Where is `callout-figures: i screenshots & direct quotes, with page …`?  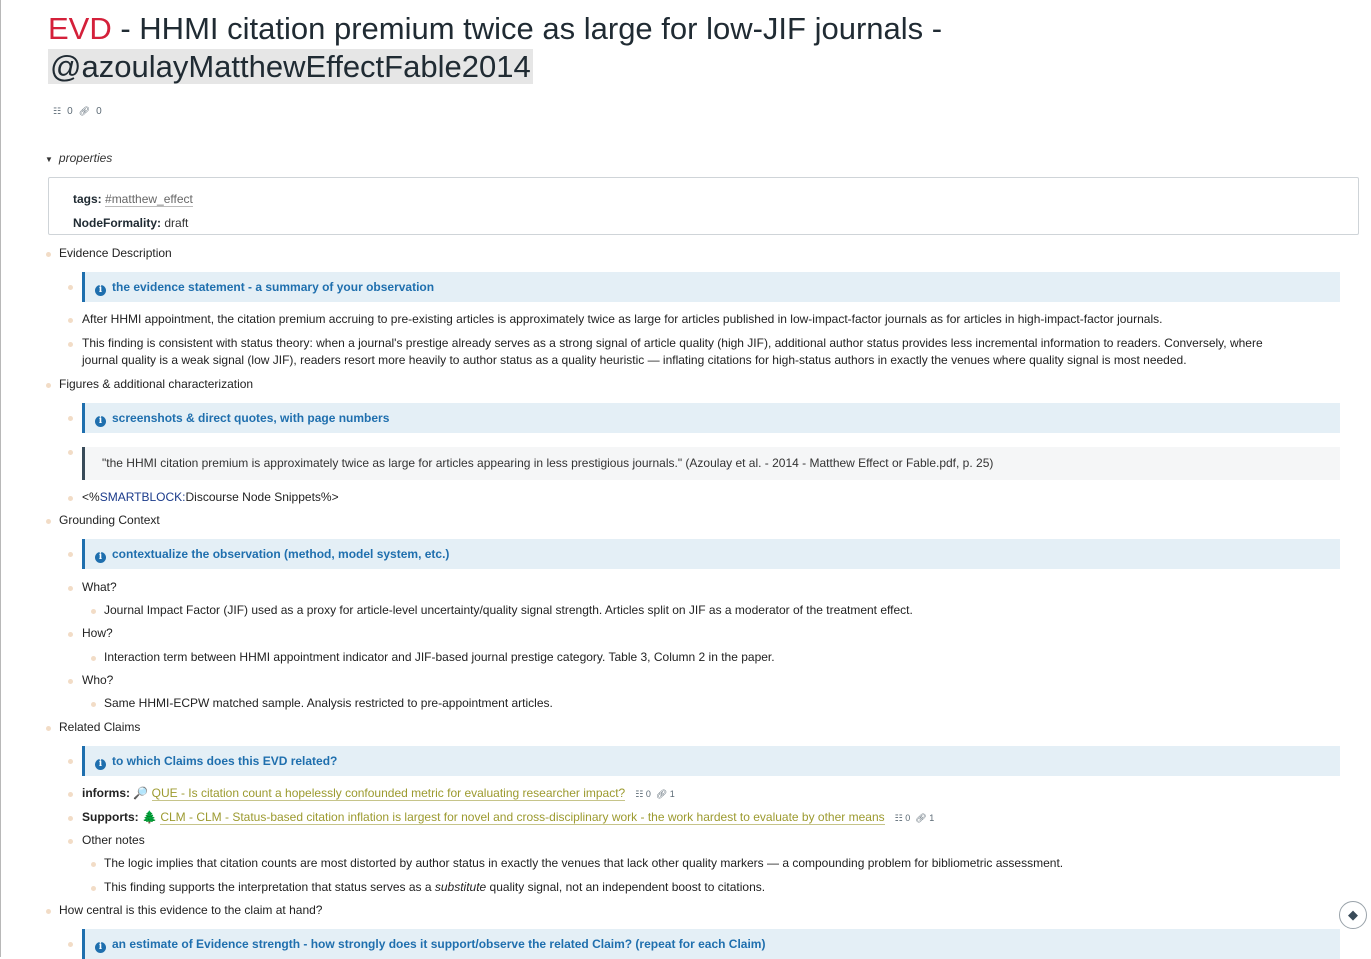 callout-figures: i screenshots & direct quotes, with page … is located at coordinates (711, 418).